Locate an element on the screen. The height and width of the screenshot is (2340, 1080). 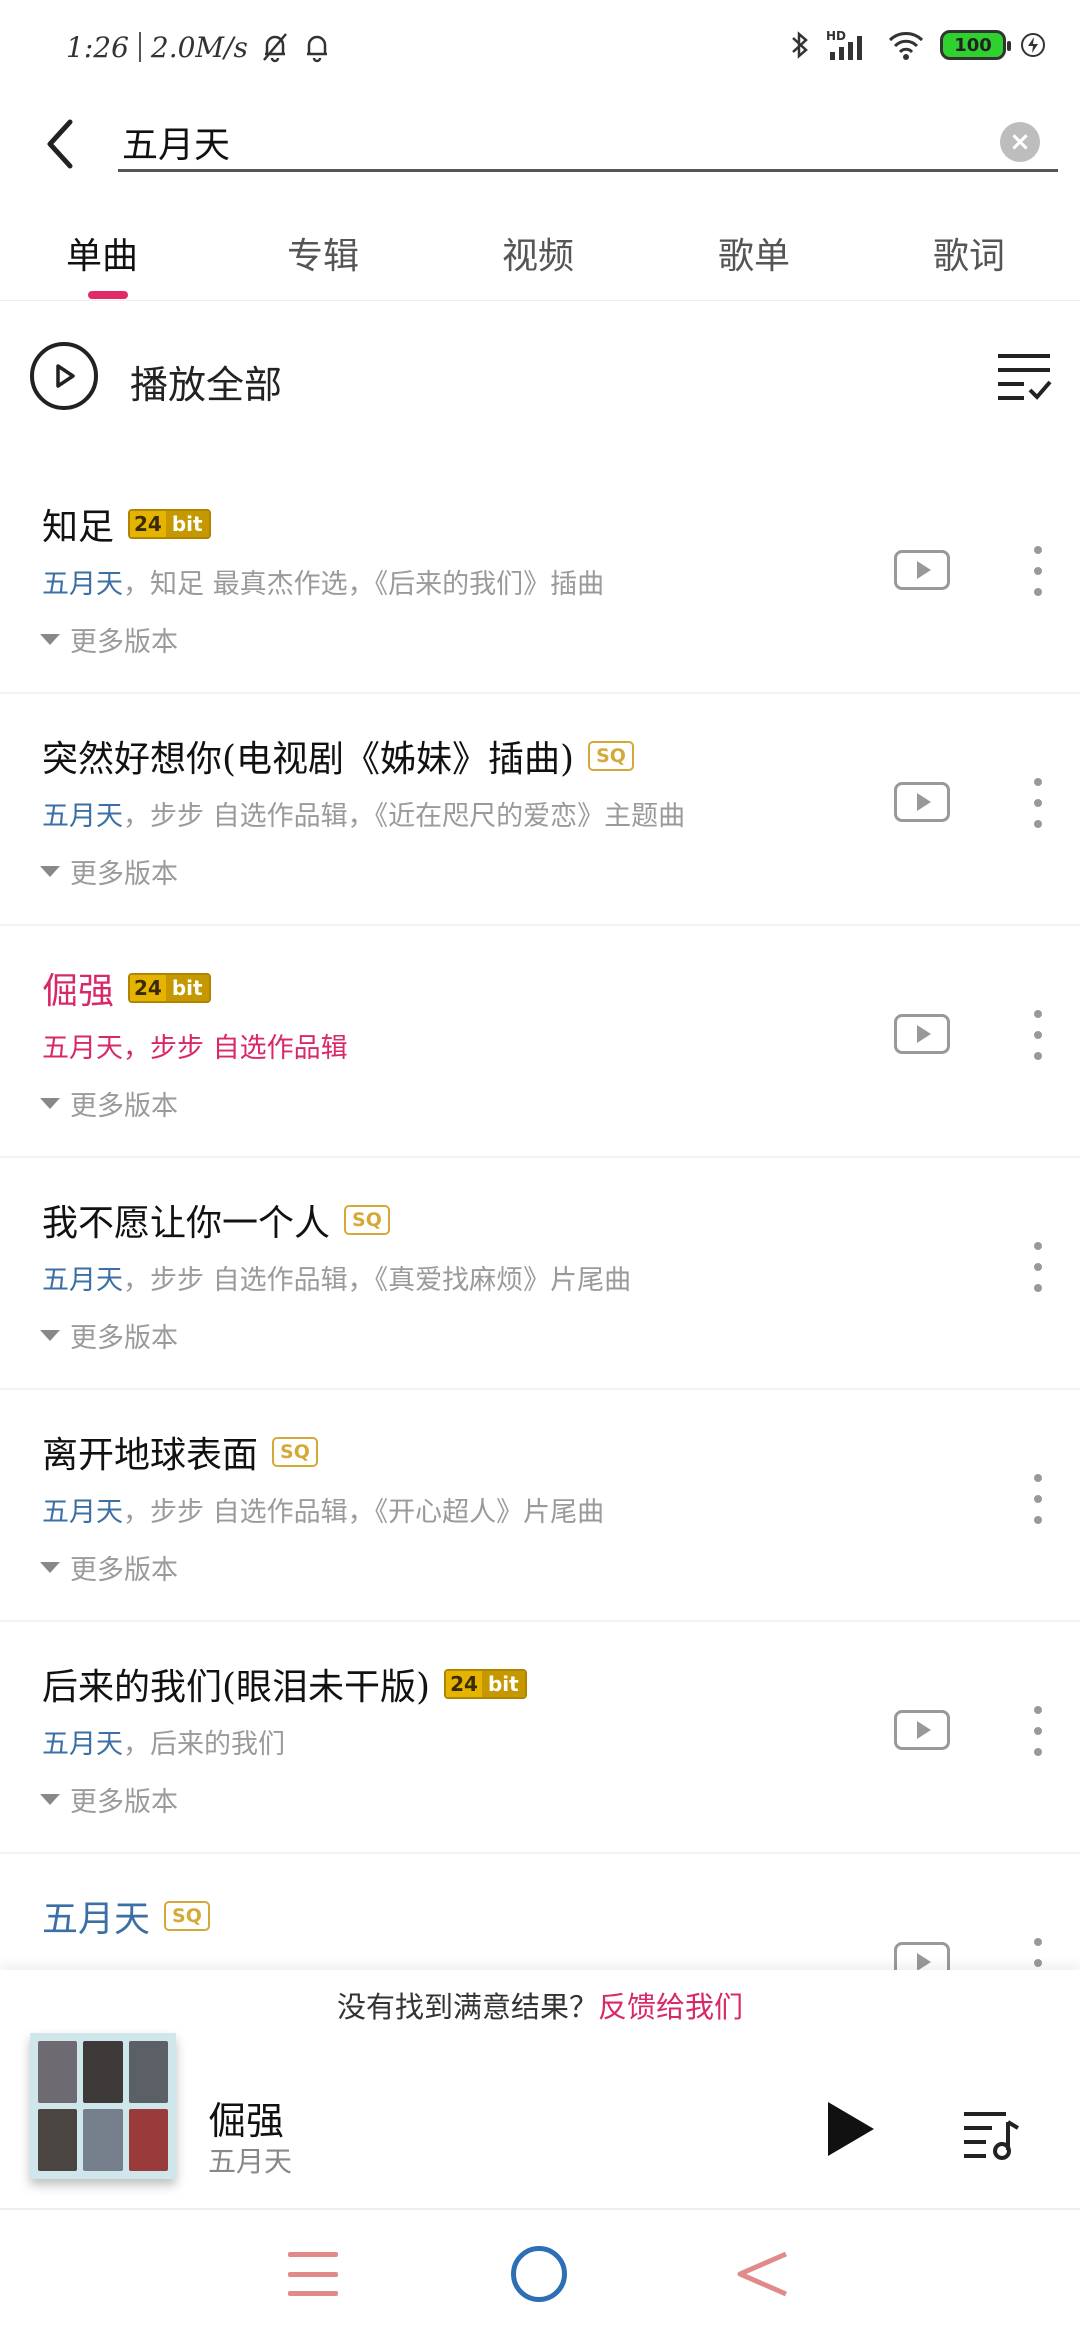
system-nav-bar is located at coordinates (540, 2276).